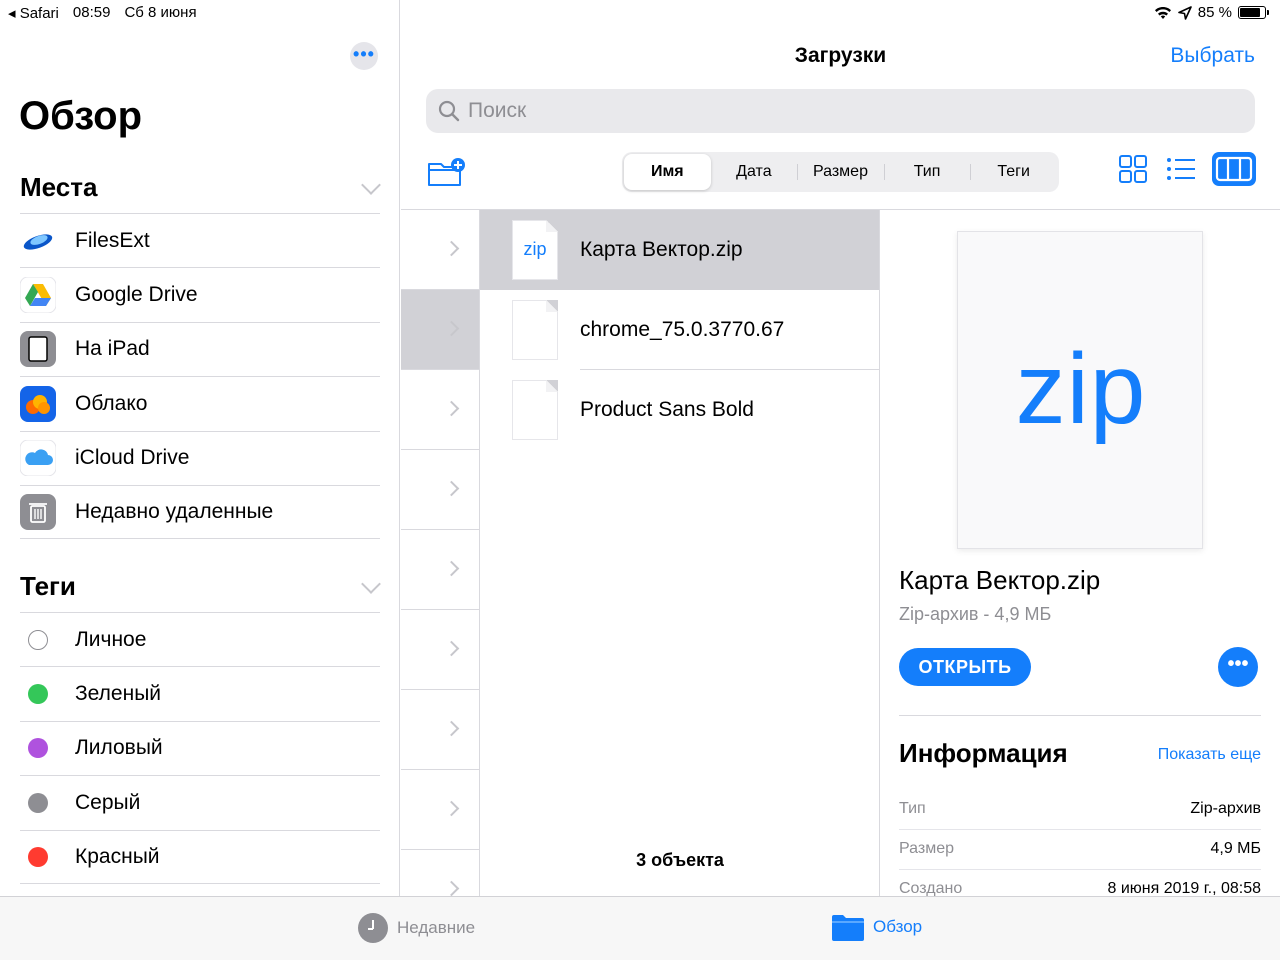 This screenshot has width=1280, height=960. Describe the element at coordinates (1181, 169) in the screenshot. I see `list-view-button` at that location.